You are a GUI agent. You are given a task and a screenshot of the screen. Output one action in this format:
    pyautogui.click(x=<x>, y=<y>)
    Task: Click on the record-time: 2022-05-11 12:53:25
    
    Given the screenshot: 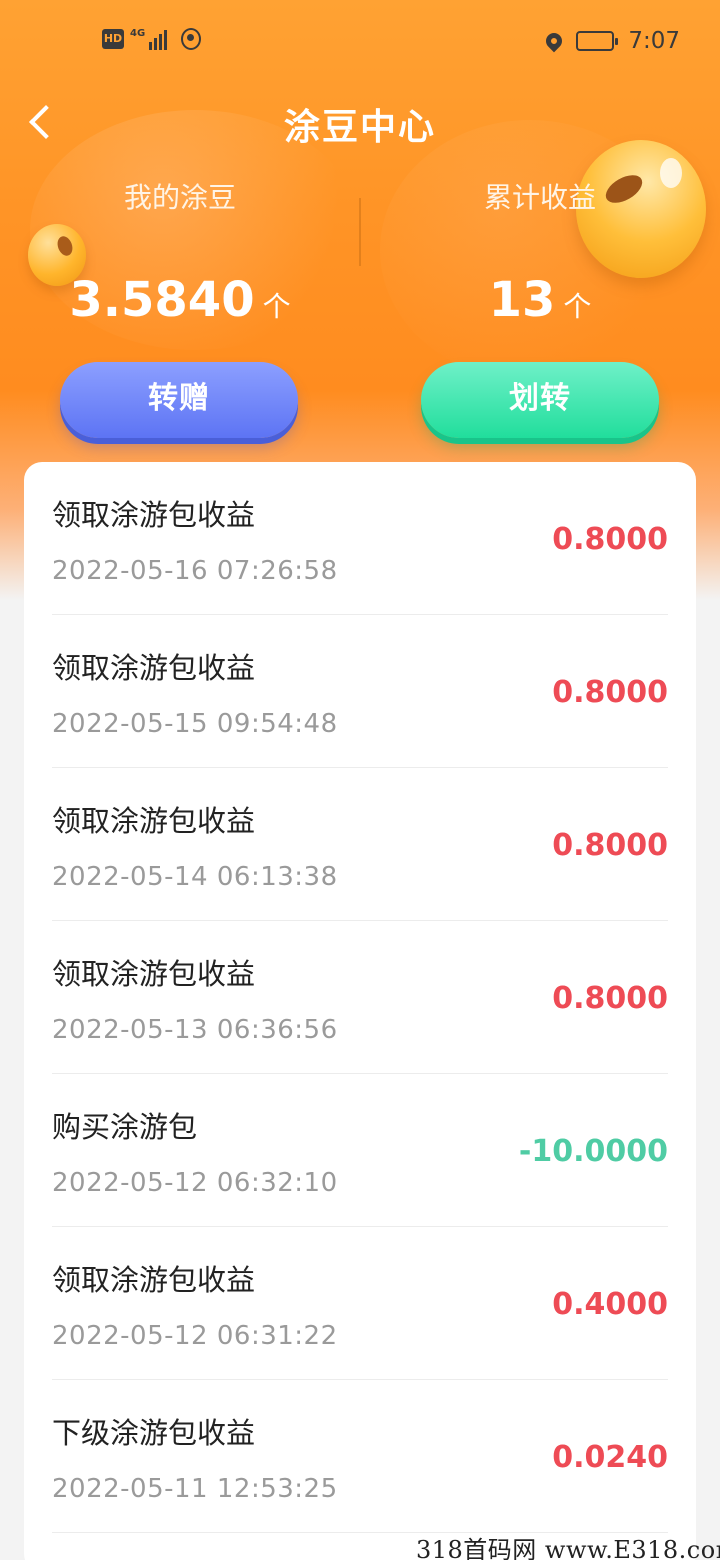 What is the action you would take?
    pyautogui.click(x=195, y=1489)
    